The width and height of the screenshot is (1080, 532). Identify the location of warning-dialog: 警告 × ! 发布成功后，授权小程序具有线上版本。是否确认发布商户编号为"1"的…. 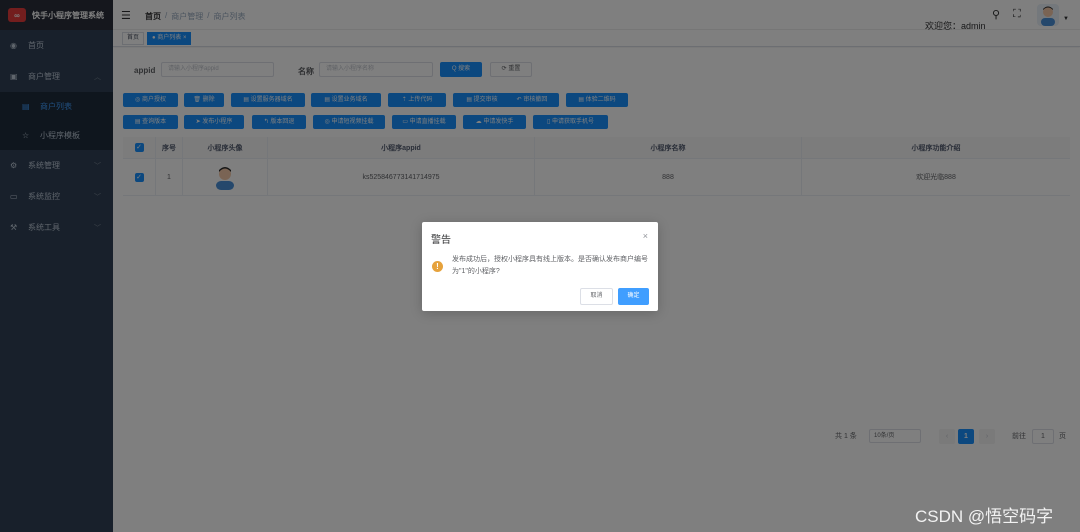
(540, 266).